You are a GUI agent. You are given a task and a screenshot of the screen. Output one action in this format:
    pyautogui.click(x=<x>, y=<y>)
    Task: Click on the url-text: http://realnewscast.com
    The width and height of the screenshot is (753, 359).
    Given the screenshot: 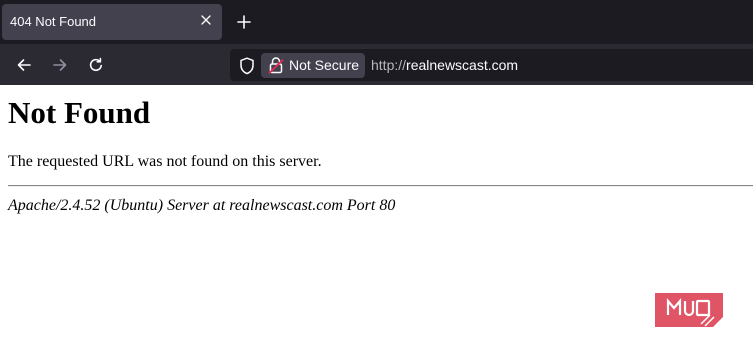 What is the action you would take?
    pyautogui.click(x=444, y=65)
    